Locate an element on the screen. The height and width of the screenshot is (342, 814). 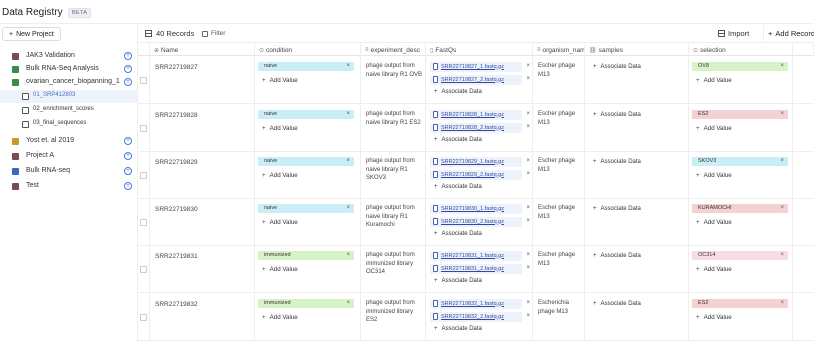
fastq-file-chip: SRR22719830_2.fastq.gz × is located at coordinates (480, 222).